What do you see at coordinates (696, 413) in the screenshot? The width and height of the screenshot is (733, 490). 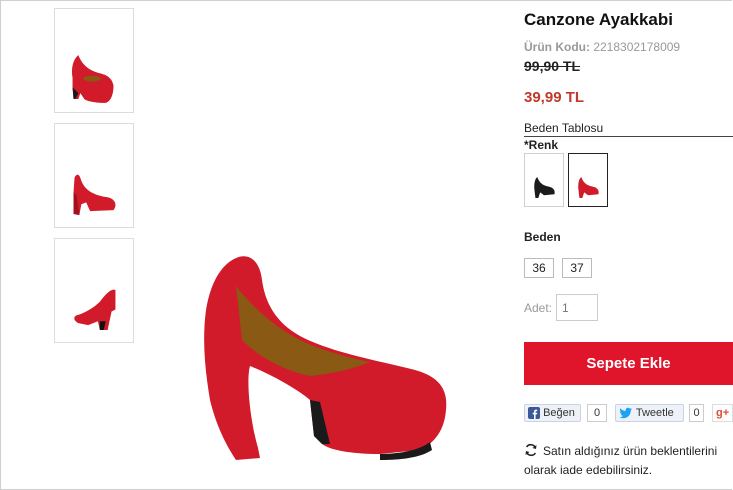 I see `twitter-count: 0` at bounding box center [696, 413].